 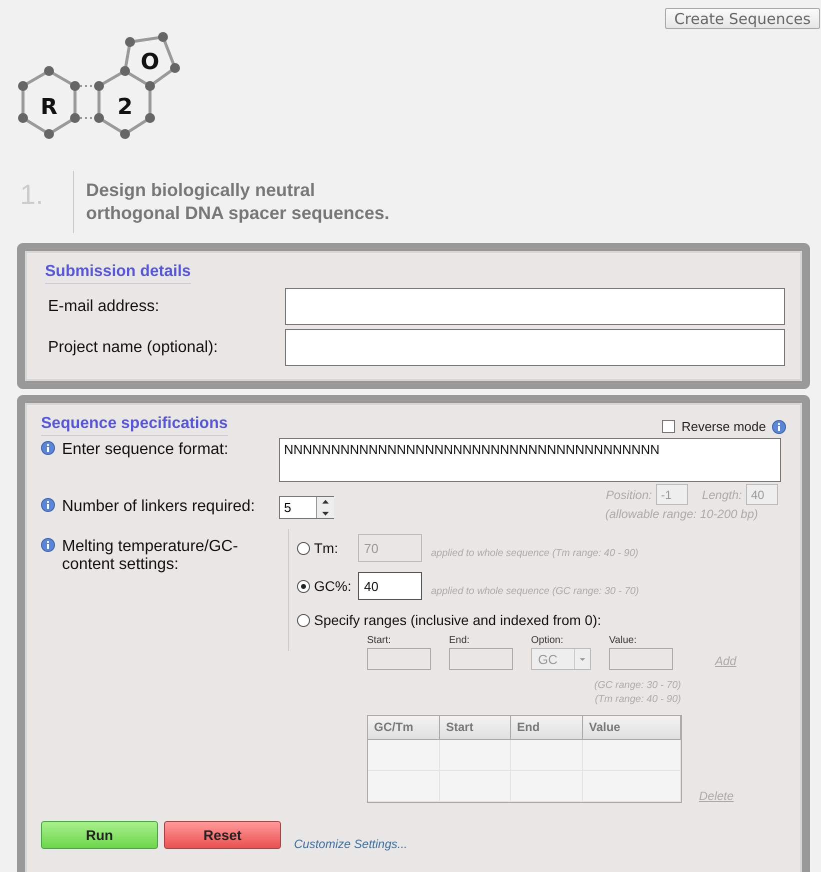 What do you see at coordinates (100, 86) in the screenshot?
I see `logo: R 2 O` at bounding box center [100, 86].